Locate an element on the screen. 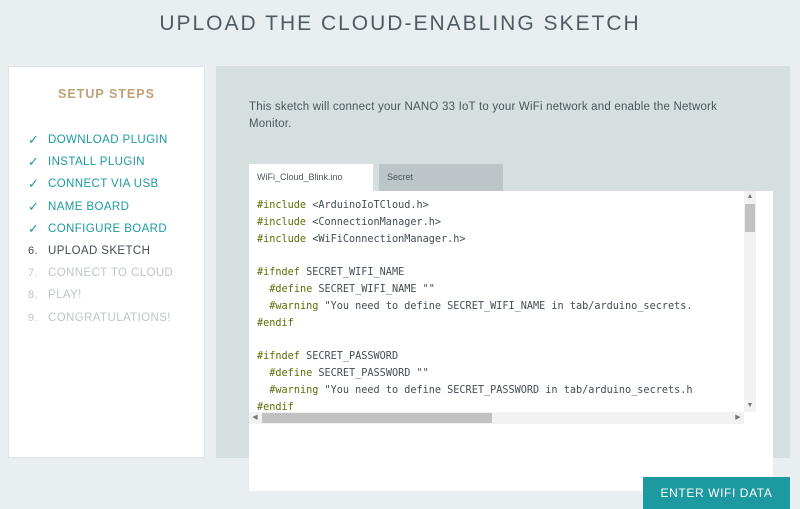 The height and width of the screenshot is (509, 800). step-number: 6. is located at coordinates (33, 251).